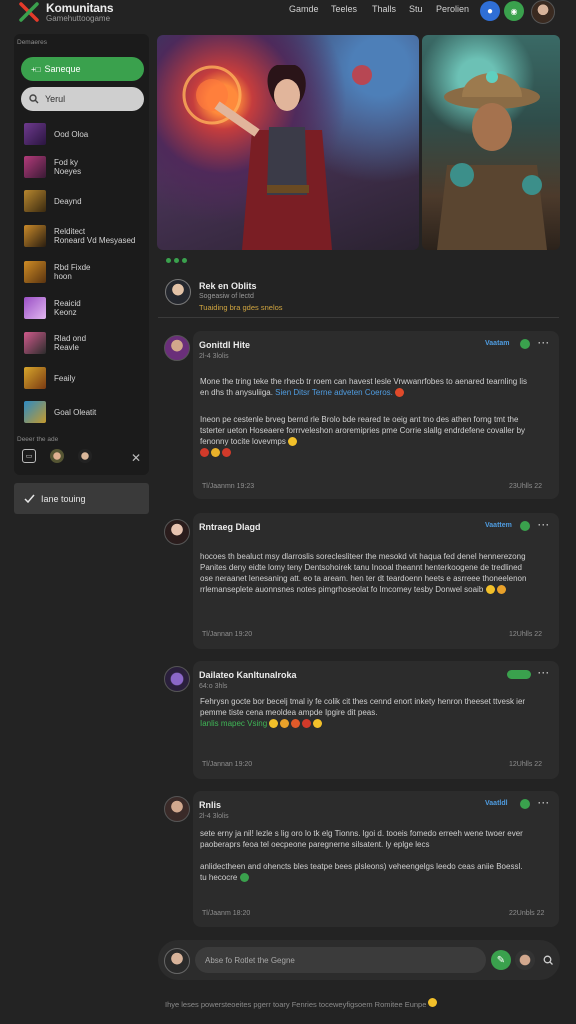  Describe the element at coordinates (55, 99) in the screenshot. I see `search-placeholder: Yerul` at that location.